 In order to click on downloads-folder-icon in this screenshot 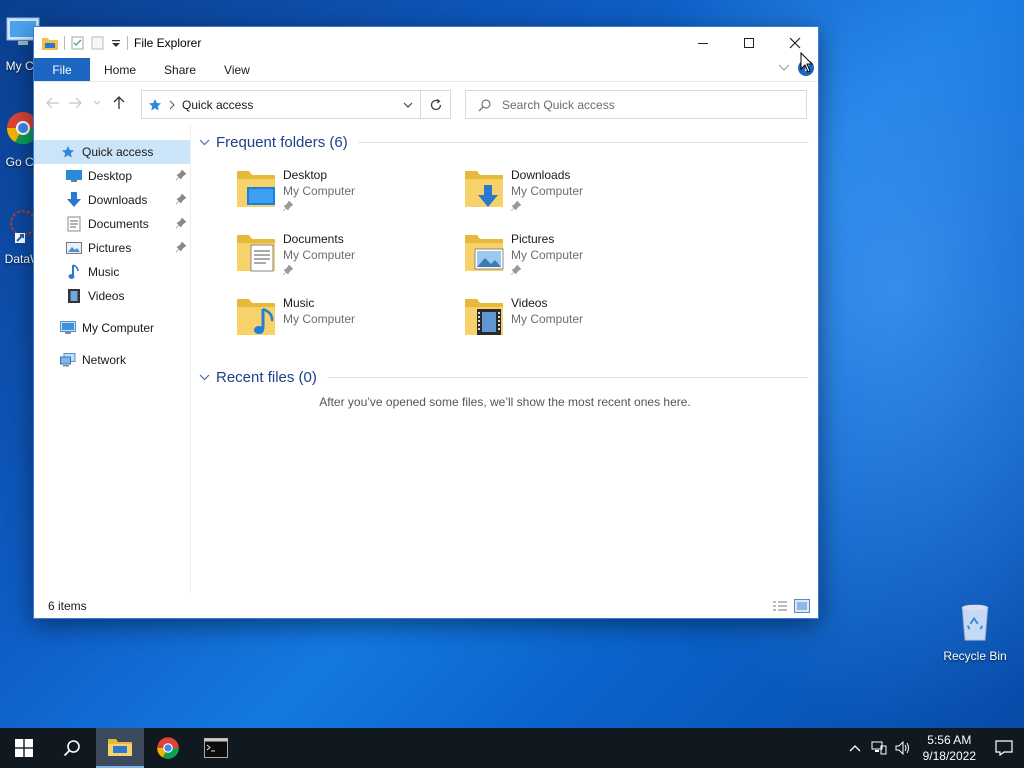, I will do `click(484, 189)`.